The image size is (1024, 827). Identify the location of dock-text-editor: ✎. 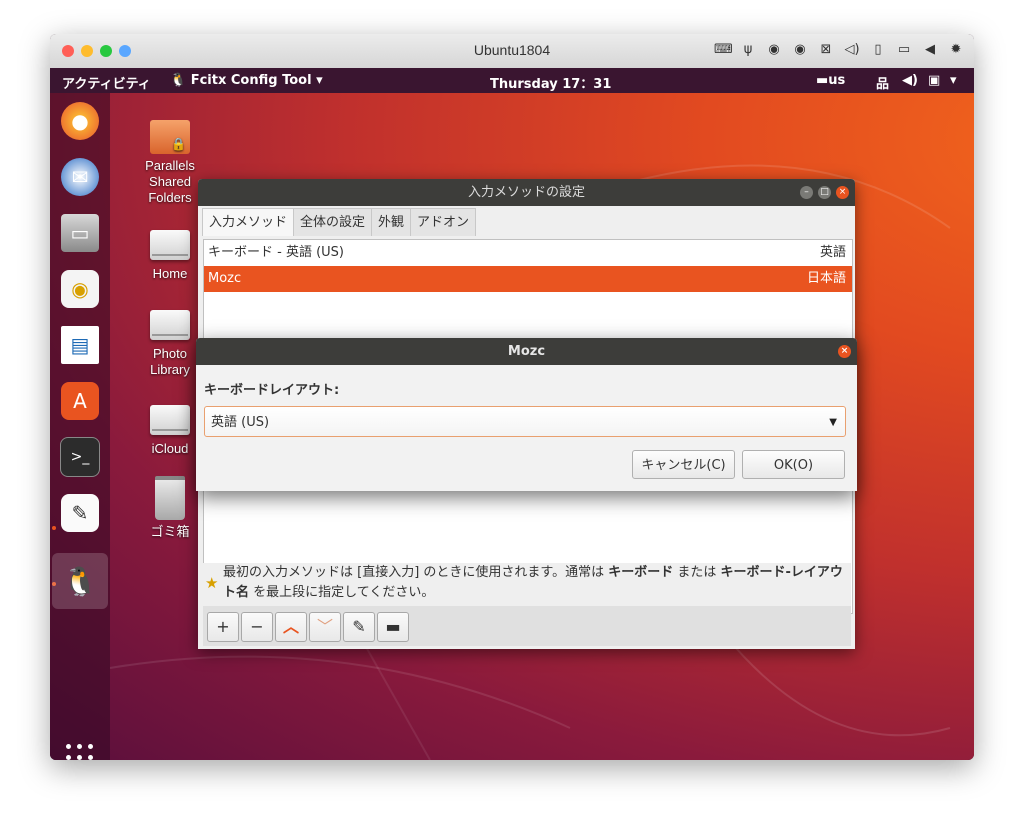
(80, 513).